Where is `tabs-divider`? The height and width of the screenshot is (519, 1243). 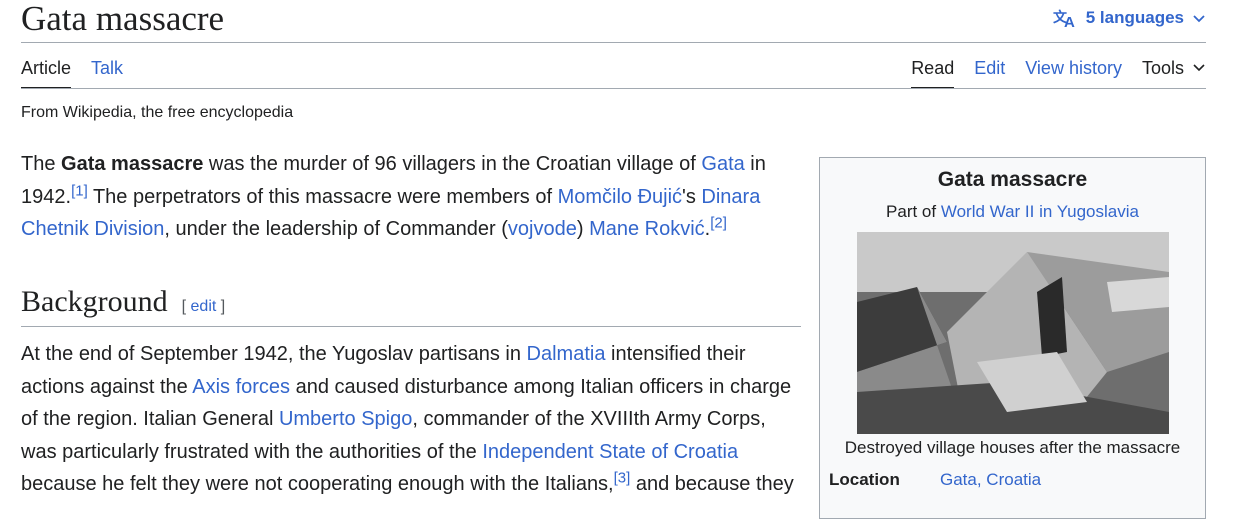 tabs-divider is located at coordinates (613, 88).